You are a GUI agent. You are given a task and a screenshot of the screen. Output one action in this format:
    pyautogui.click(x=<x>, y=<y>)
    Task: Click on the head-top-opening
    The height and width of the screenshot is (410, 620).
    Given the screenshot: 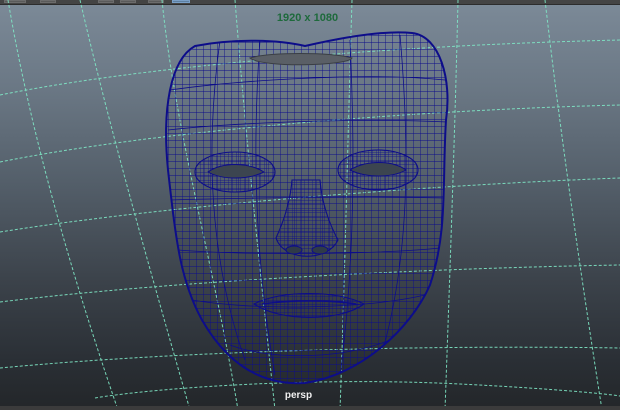 What is the action you would take?
    pyautogui.click(x=300, y=59)
    